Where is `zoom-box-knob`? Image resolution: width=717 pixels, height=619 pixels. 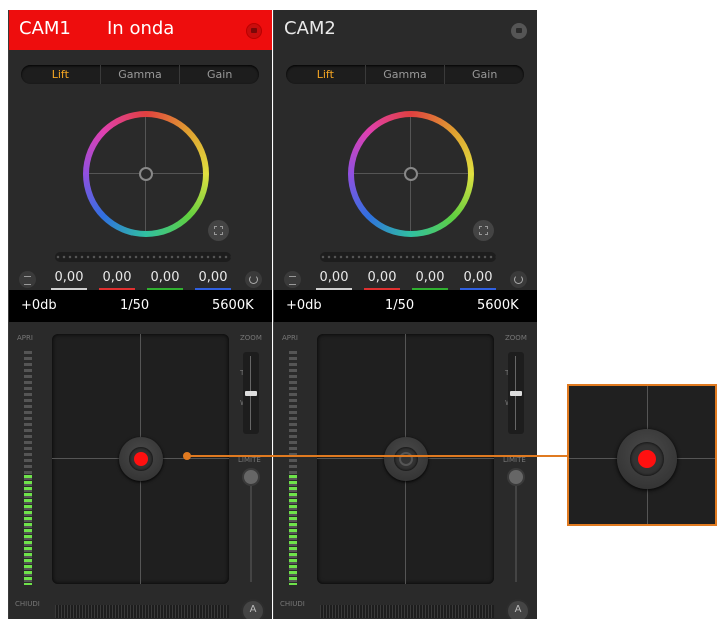 zoom-box-knob is located at coordinates (647, 459).